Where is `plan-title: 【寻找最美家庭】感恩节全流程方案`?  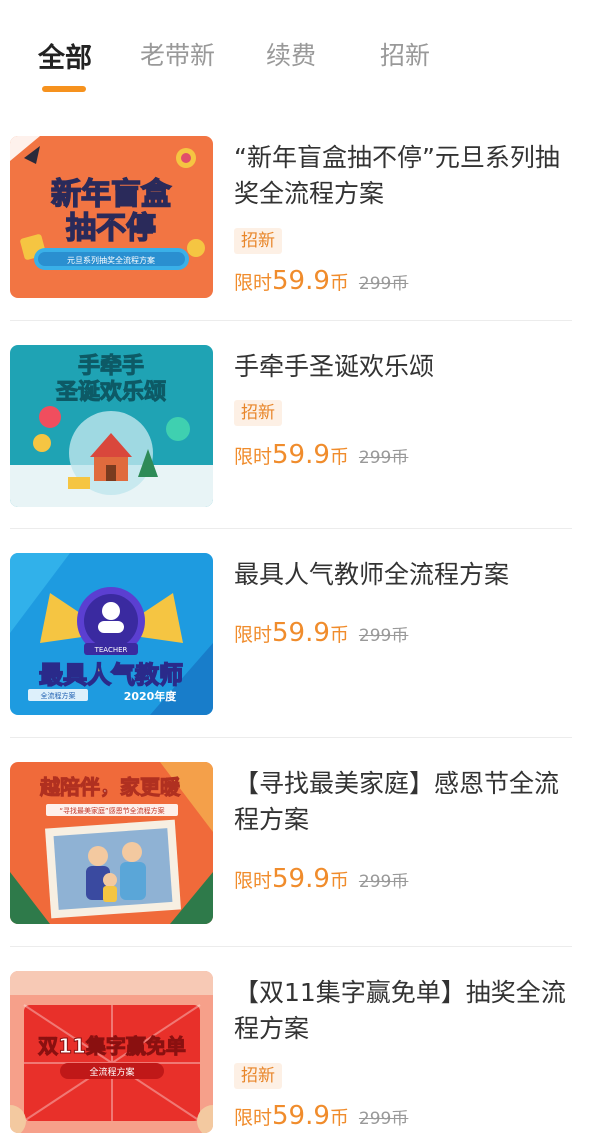 plan-title: 【寻找最美家庭】感恩节全流程方案 is located at coordinates (397, 801).